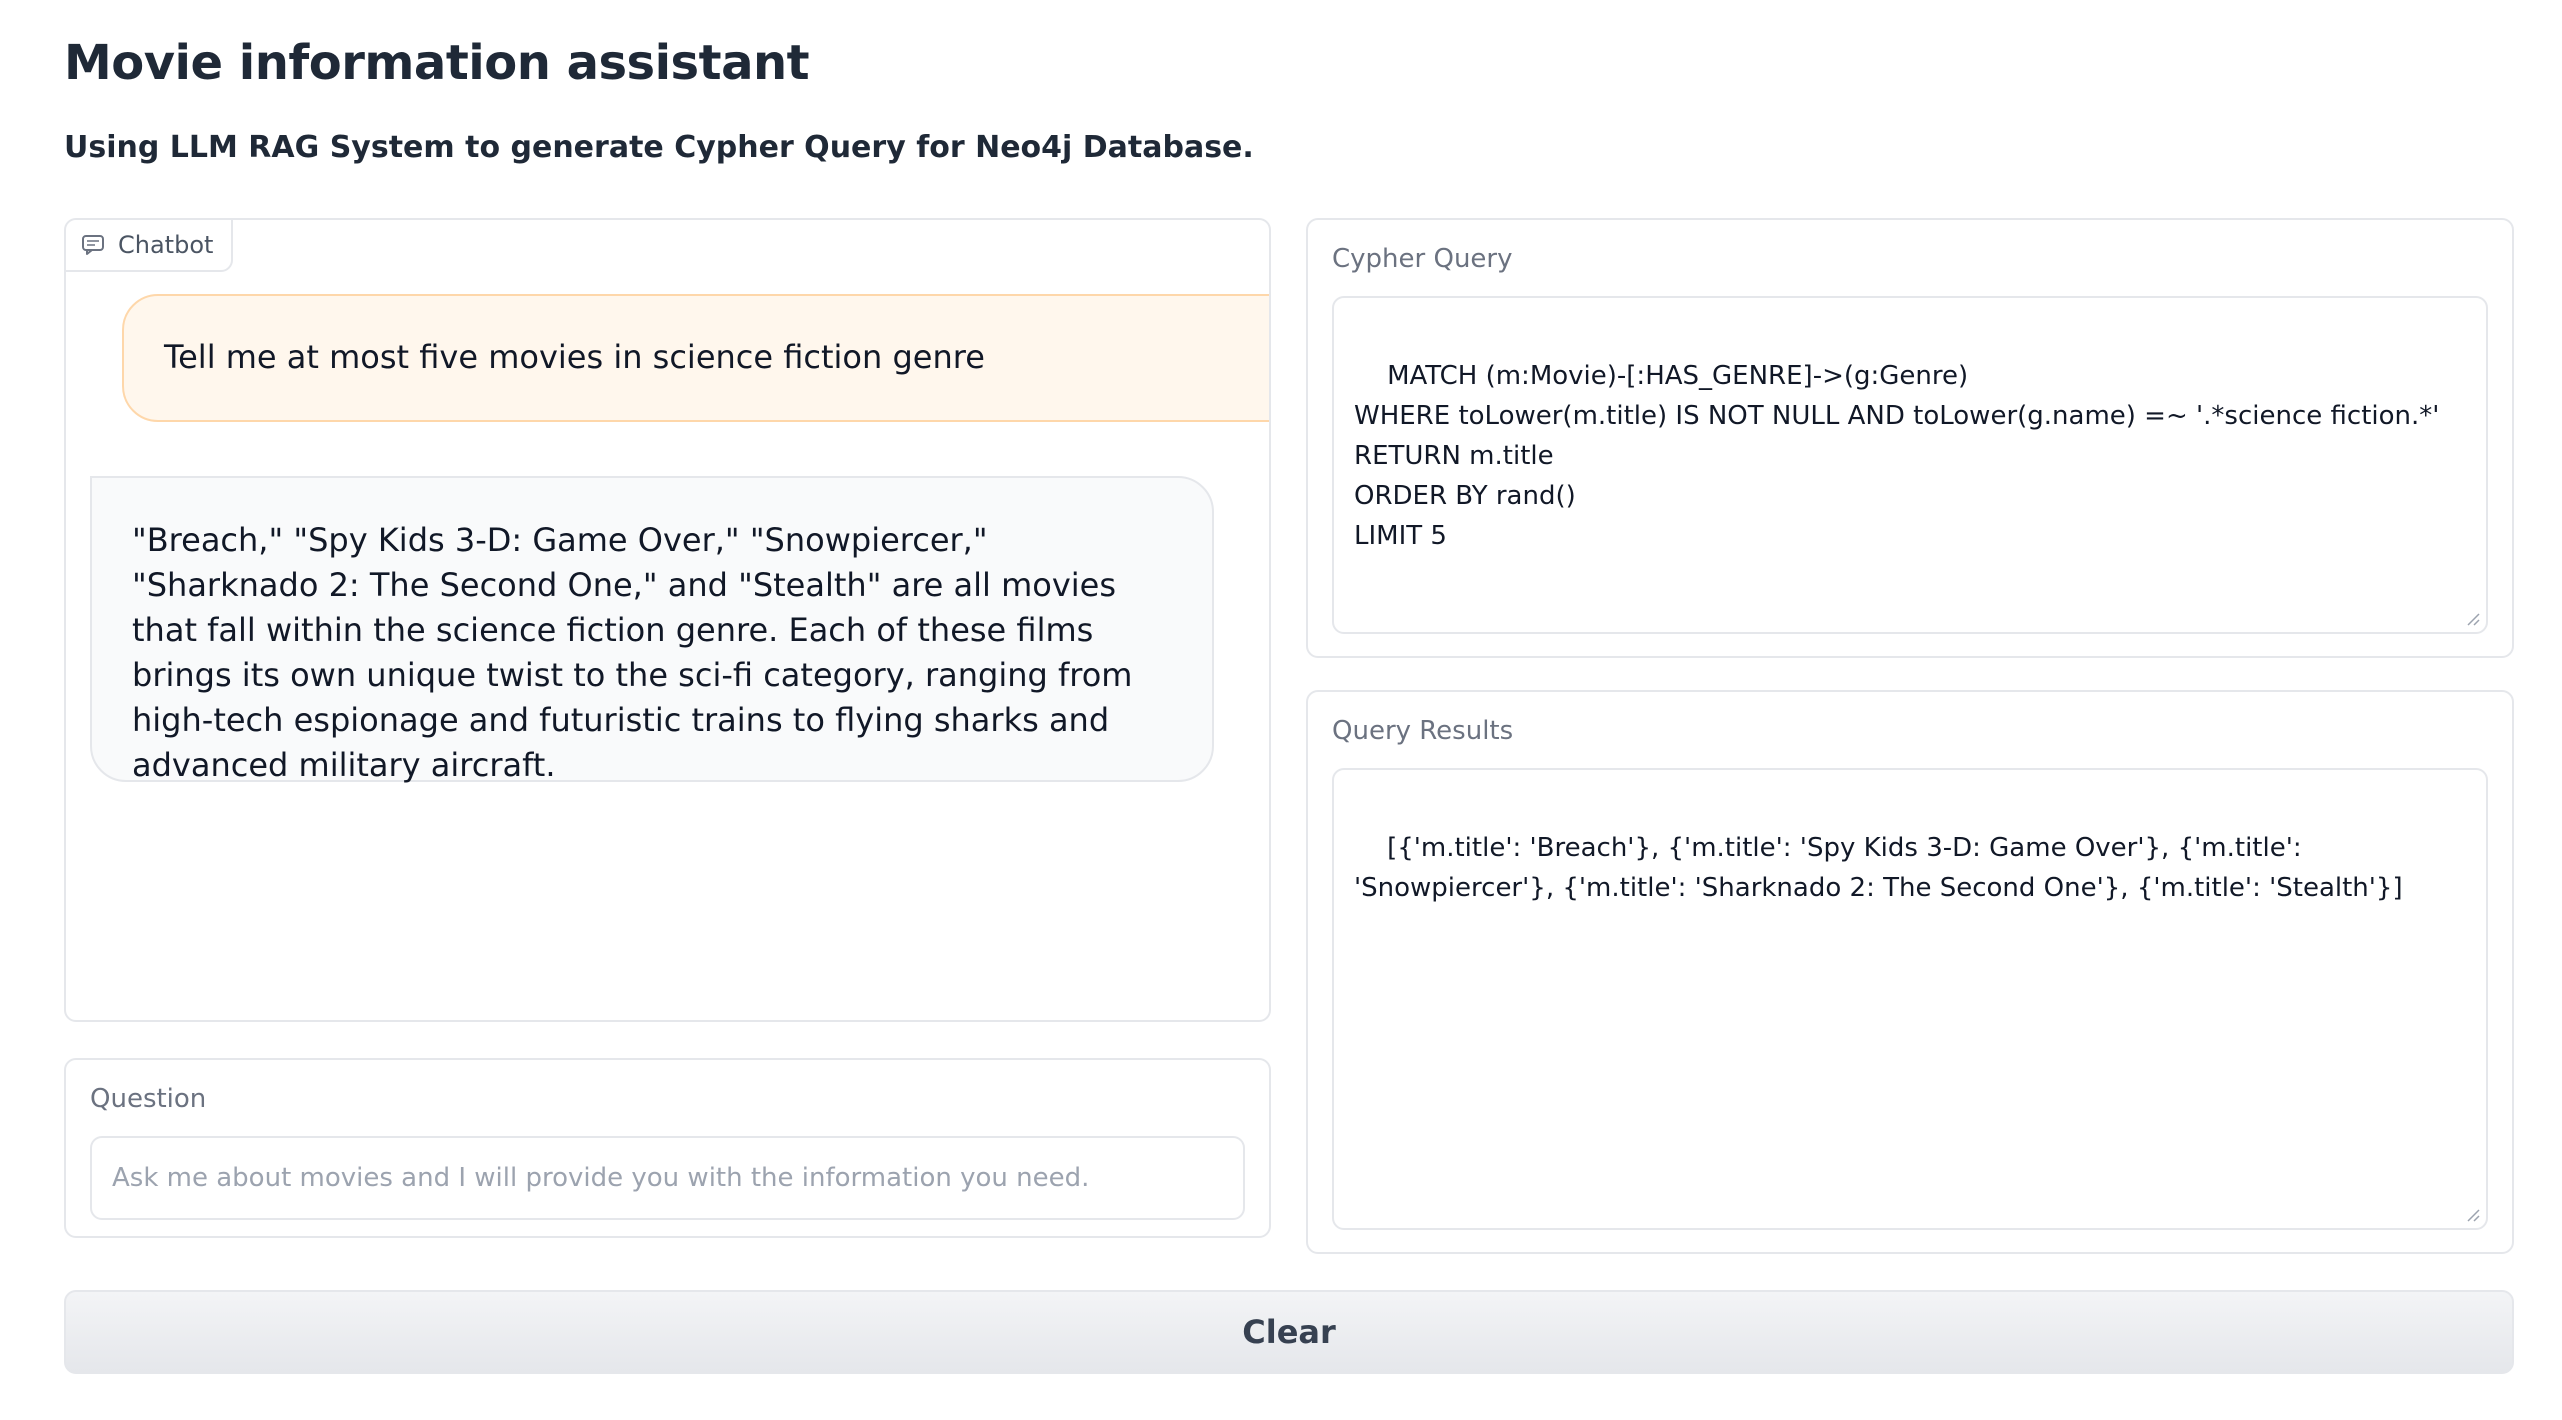 The image size is (2562, 1420). I want to click on chatbot-label-tag: Chatbot, so click(150, 246).